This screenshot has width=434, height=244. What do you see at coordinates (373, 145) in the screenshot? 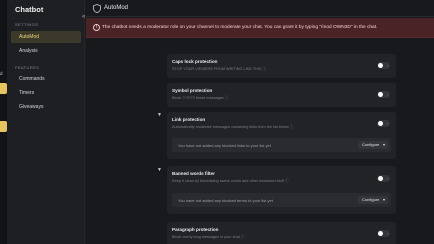
I see `configure-links-button: Configure ▾` at bounding box center [373, 145].